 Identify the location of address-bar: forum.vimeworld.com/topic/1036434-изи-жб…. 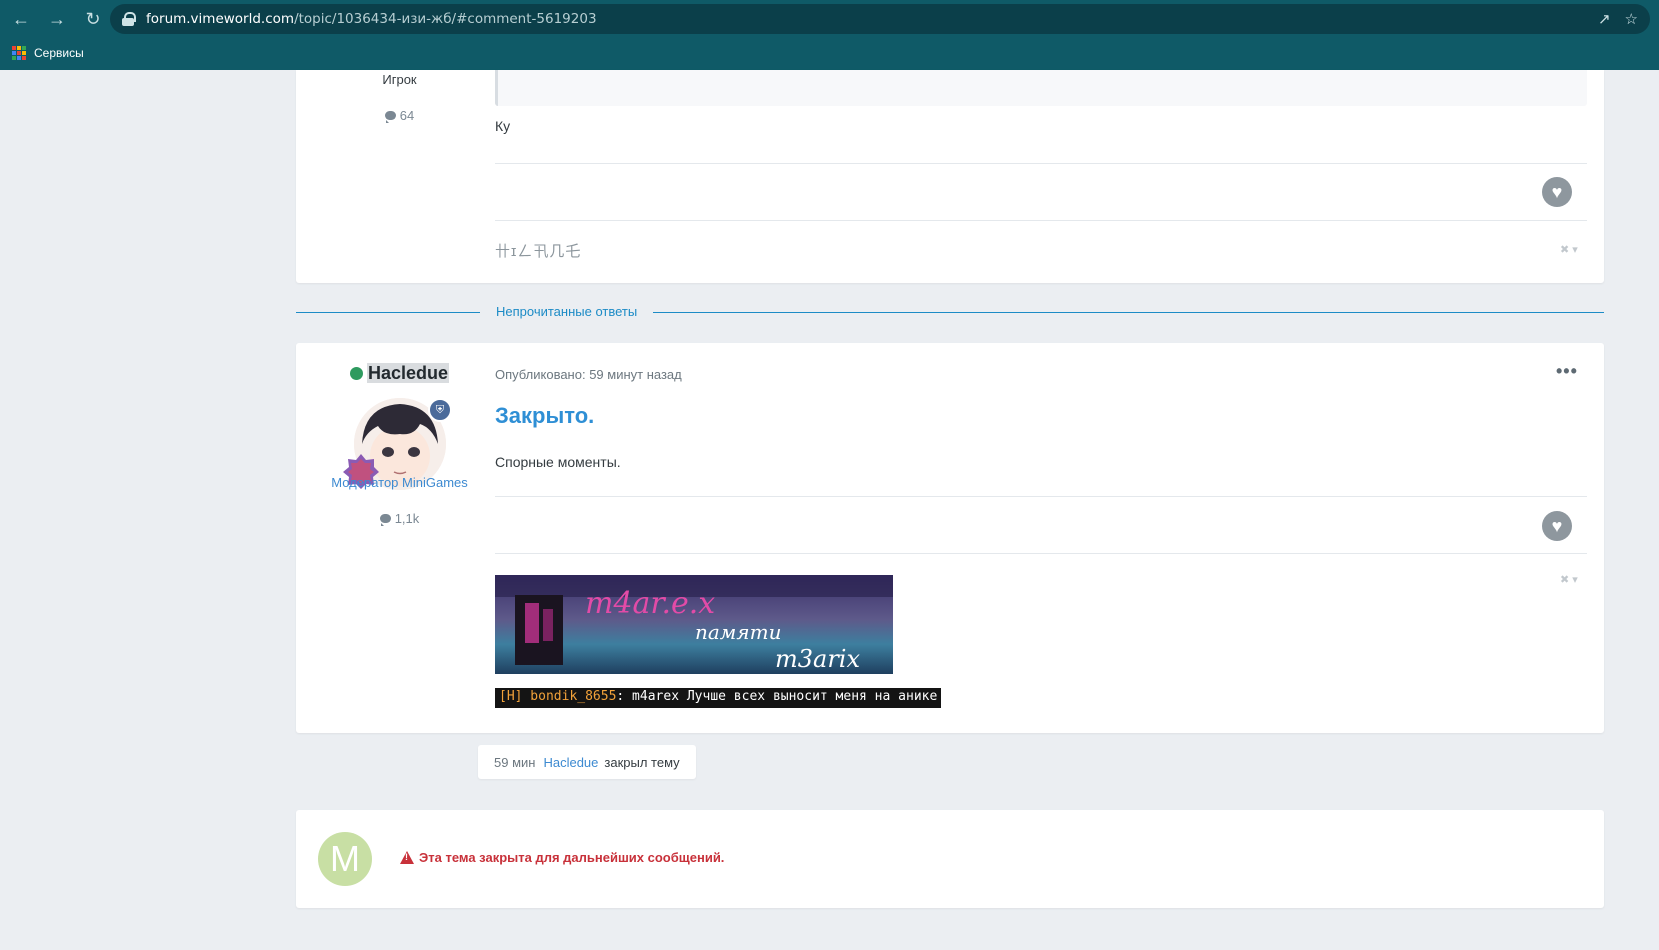
(880, 19).